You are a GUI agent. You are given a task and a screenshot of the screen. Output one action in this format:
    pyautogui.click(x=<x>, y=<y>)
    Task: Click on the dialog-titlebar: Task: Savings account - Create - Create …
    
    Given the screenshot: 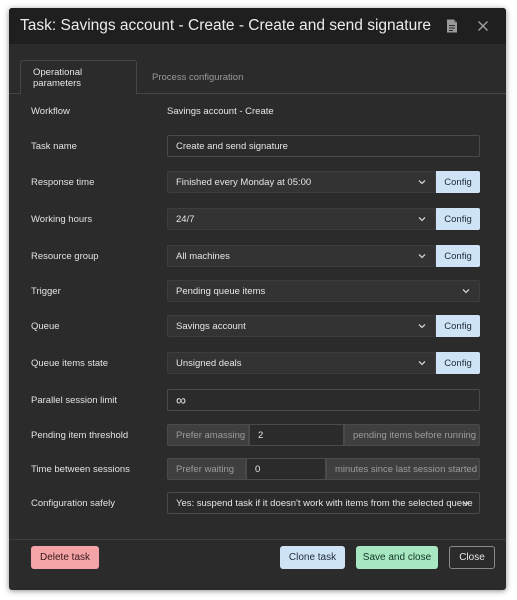 What is the action you would take?
    pyautogui.click(x=257, y=26)
    